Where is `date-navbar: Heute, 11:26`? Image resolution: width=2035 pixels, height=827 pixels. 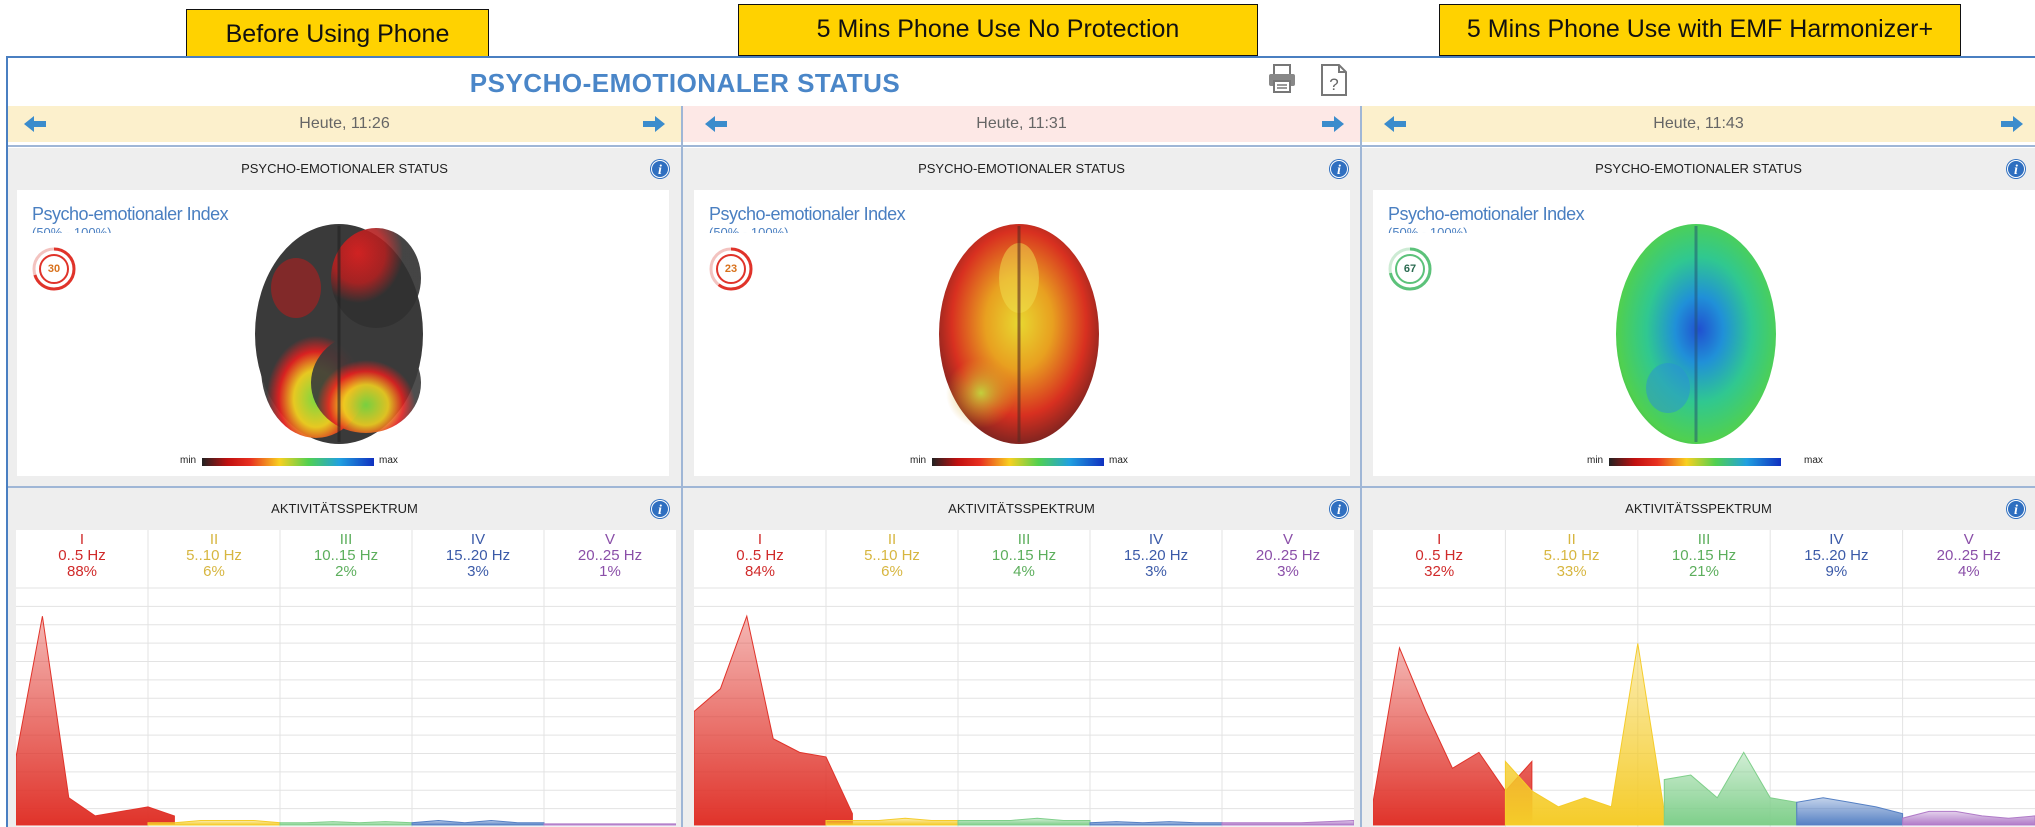
date-navbar: Heute, 11:26 is located at coordinates (344, 124).